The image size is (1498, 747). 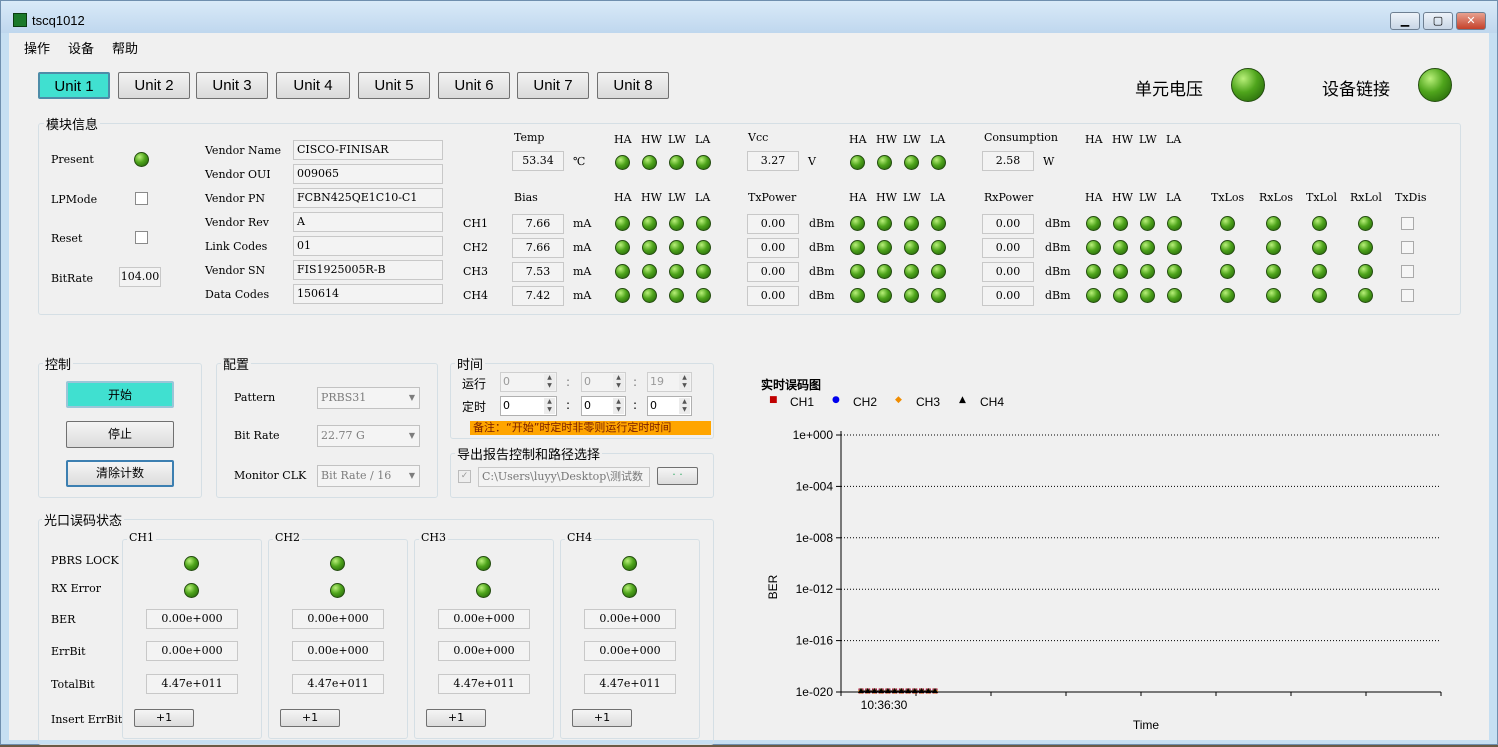 What do you see at coordinates (884, 705) in the screenshot?
I see `x-tick-label: 10:36:30` at bounding box center [884, 705].